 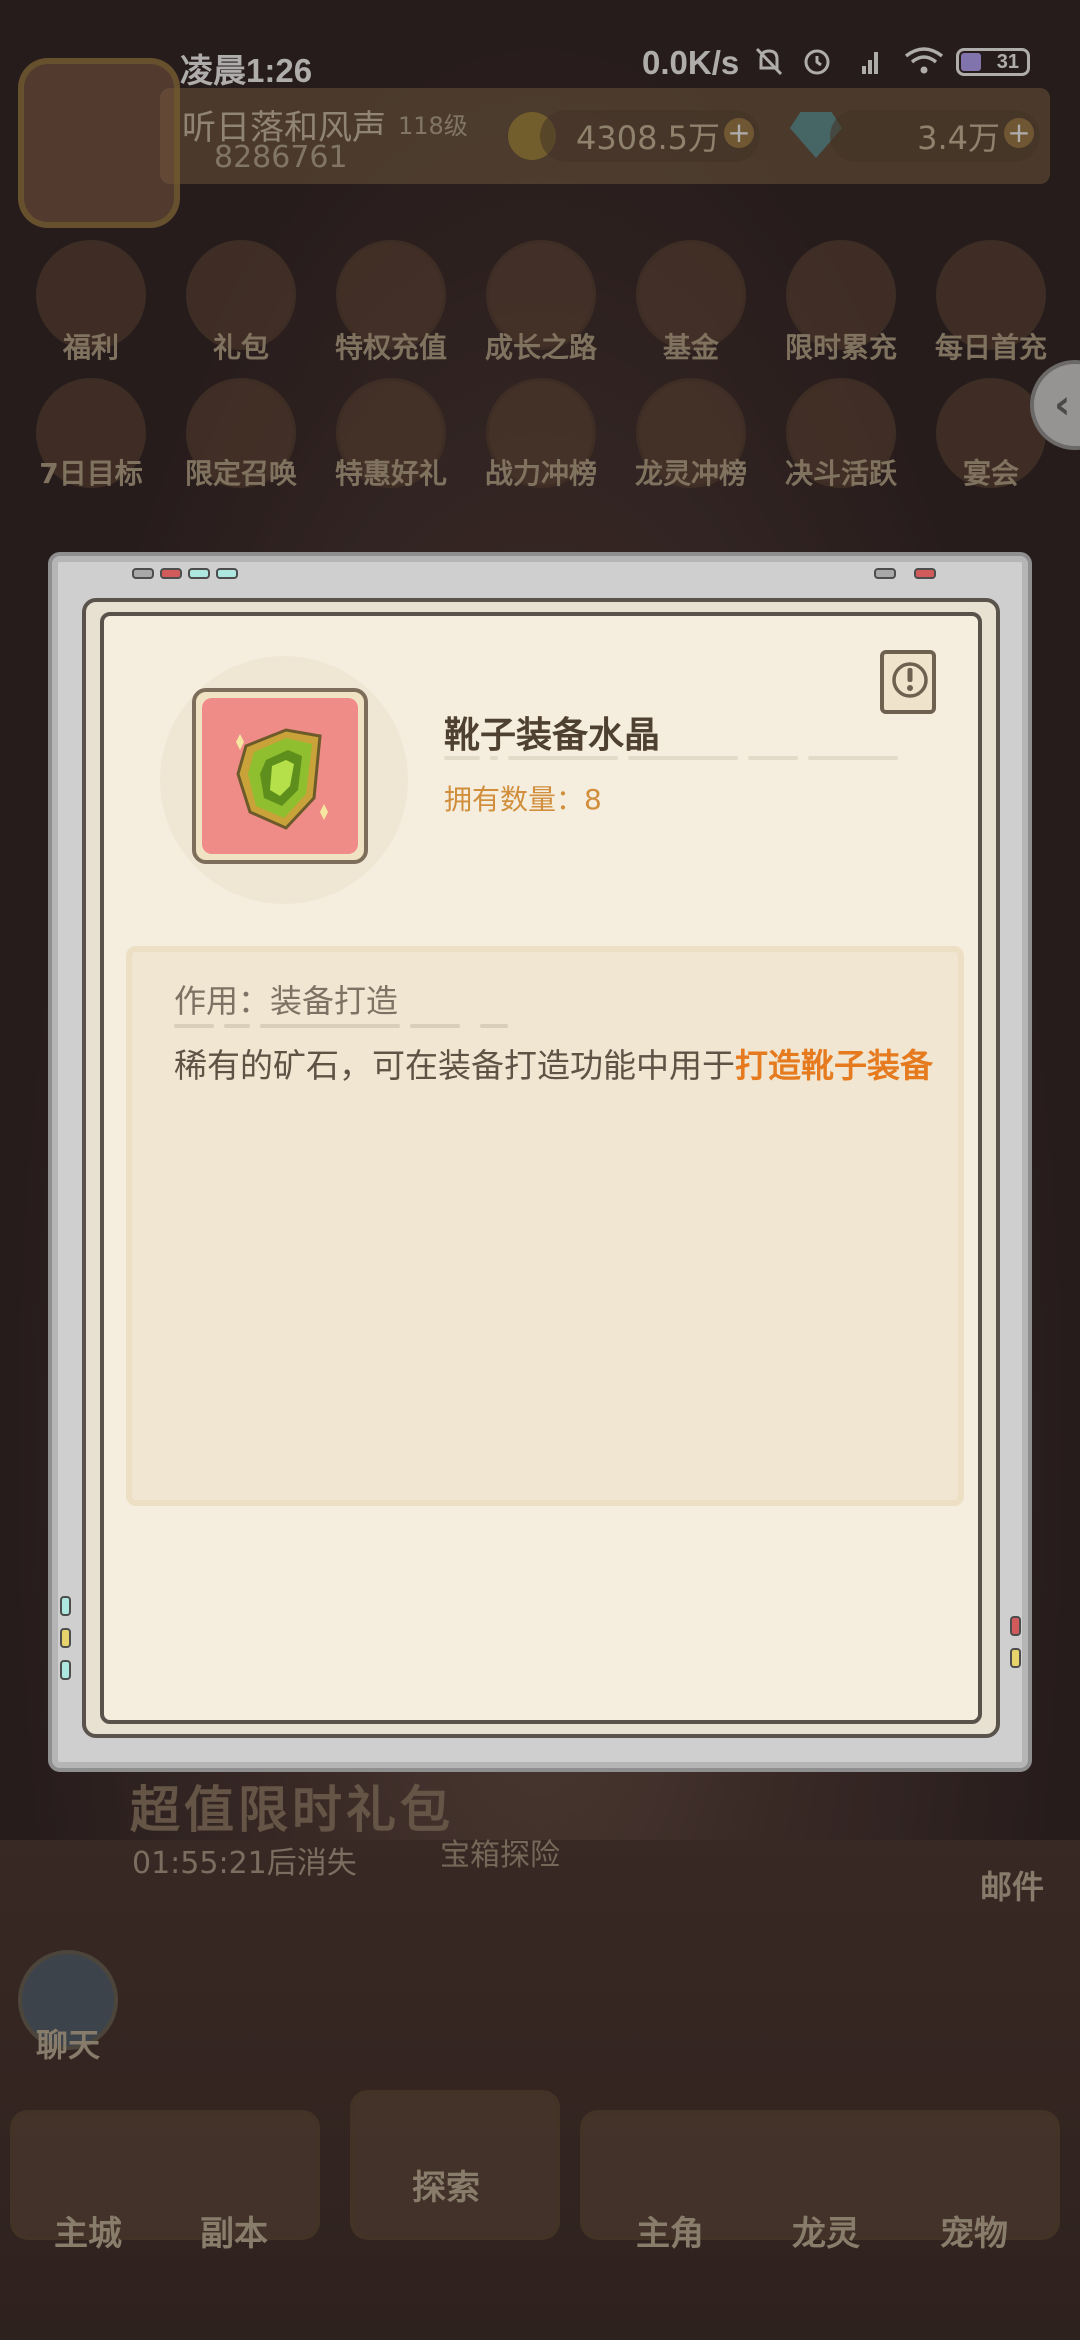 I want to click on item-slot, so click(x=280, y=776).